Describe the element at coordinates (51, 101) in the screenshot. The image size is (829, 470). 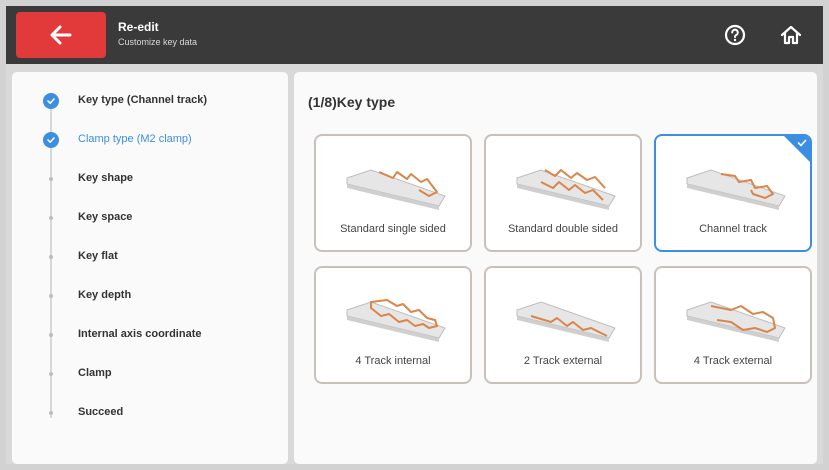
I see `check-icon` at that location.